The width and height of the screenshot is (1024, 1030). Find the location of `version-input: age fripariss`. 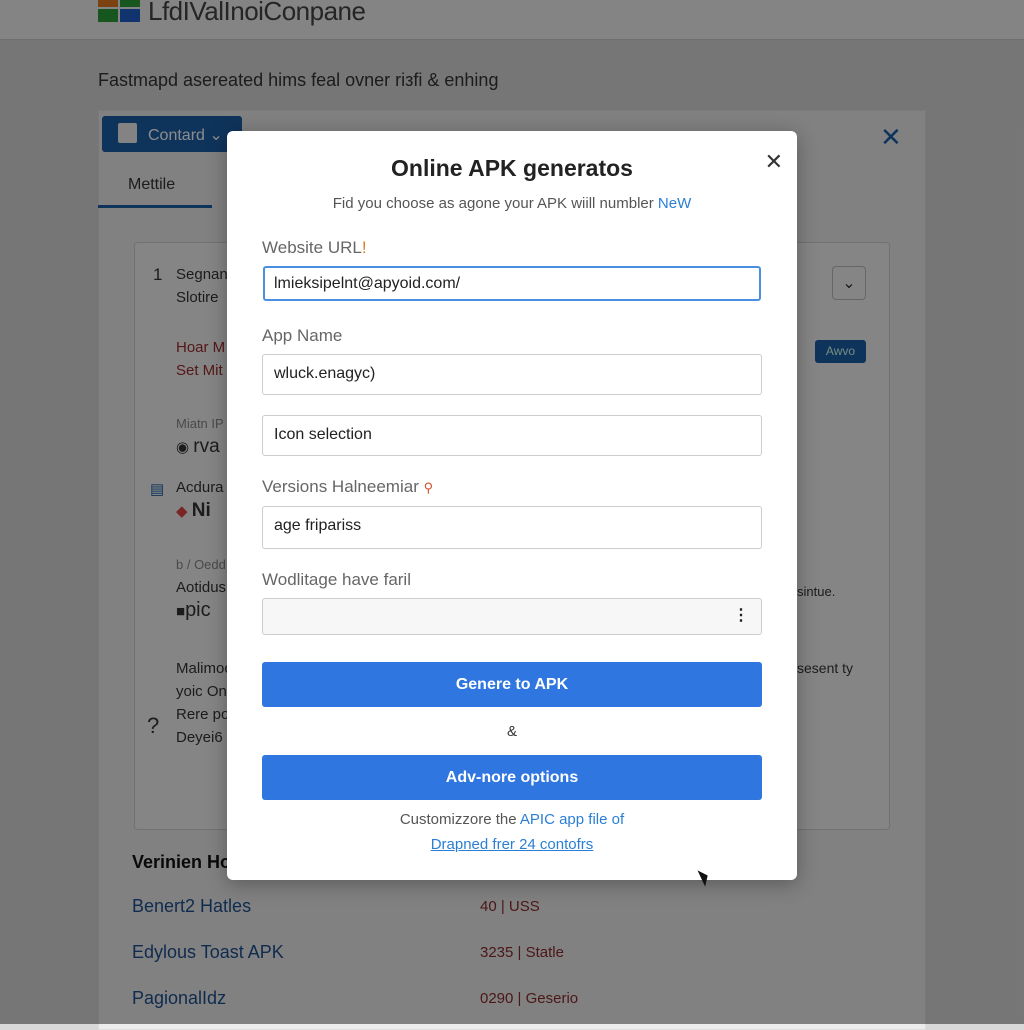

version-input: age fripariss is located at coordinates (512, 527).